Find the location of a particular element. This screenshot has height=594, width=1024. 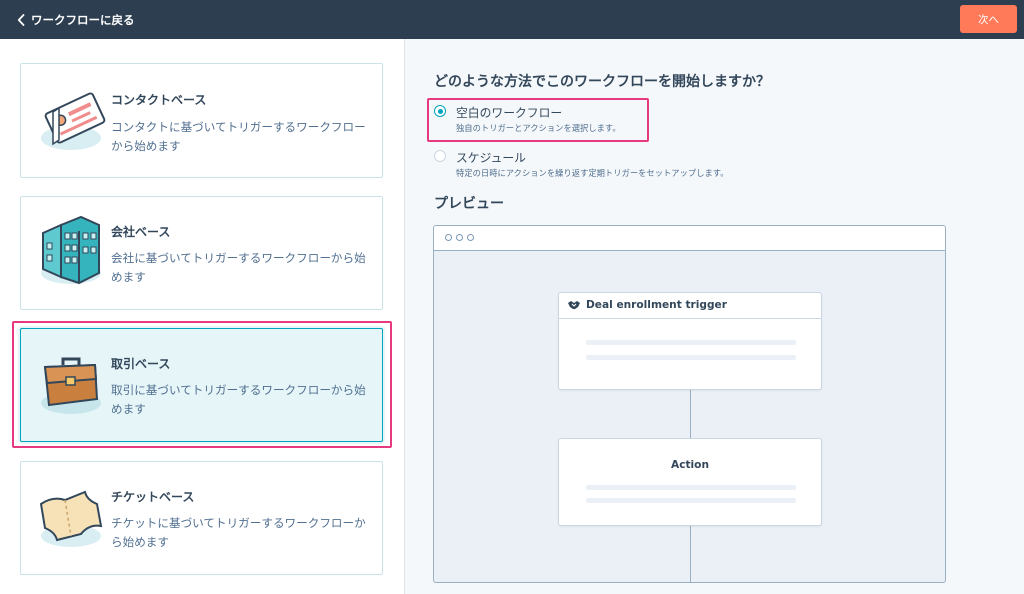

back-label: ワークフローに戻る is located at coordinates (83, 20).